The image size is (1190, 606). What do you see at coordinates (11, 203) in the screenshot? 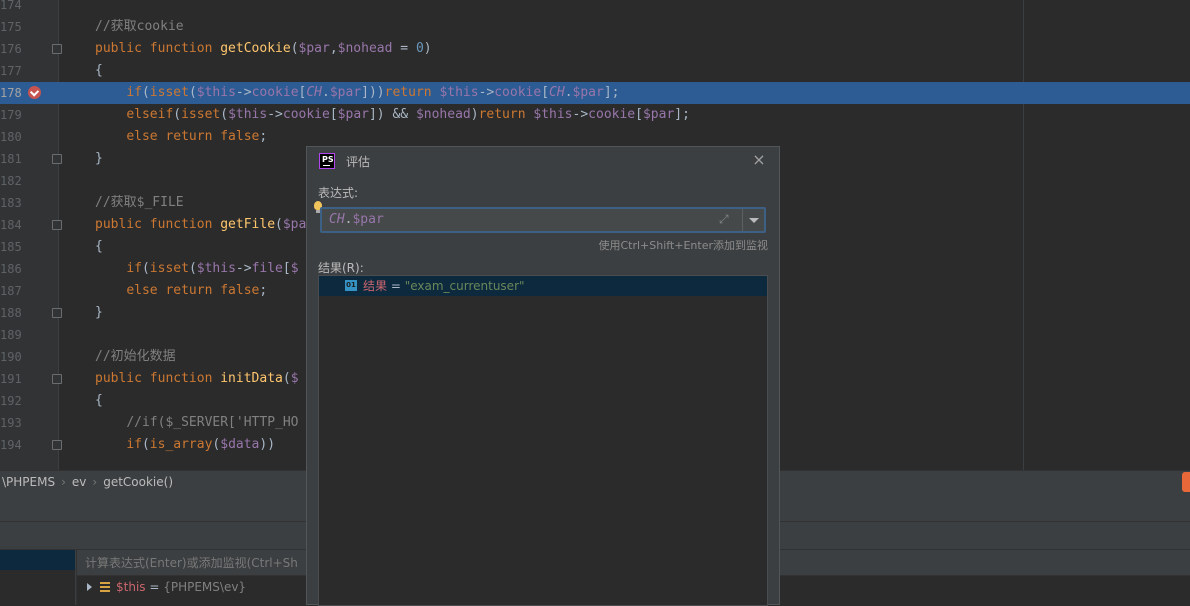
I see `line-number: 183` at bounding box center [11, 203].